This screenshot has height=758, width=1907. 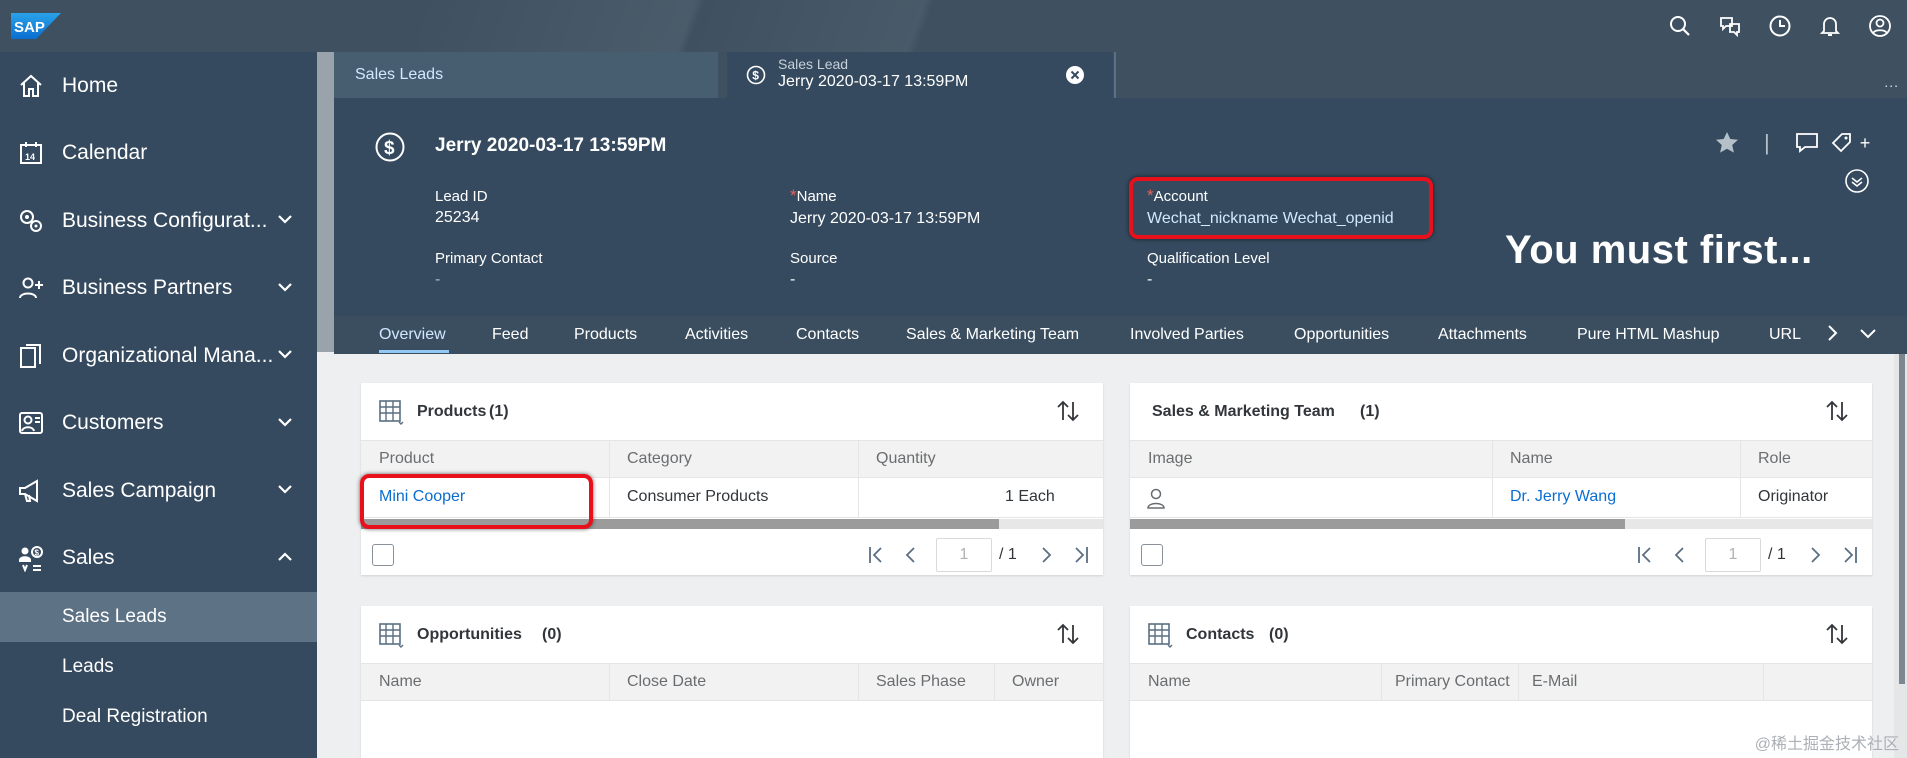 I want to click on sub-item-deal-registration: Deal Registration, so click(x=158, y=717).